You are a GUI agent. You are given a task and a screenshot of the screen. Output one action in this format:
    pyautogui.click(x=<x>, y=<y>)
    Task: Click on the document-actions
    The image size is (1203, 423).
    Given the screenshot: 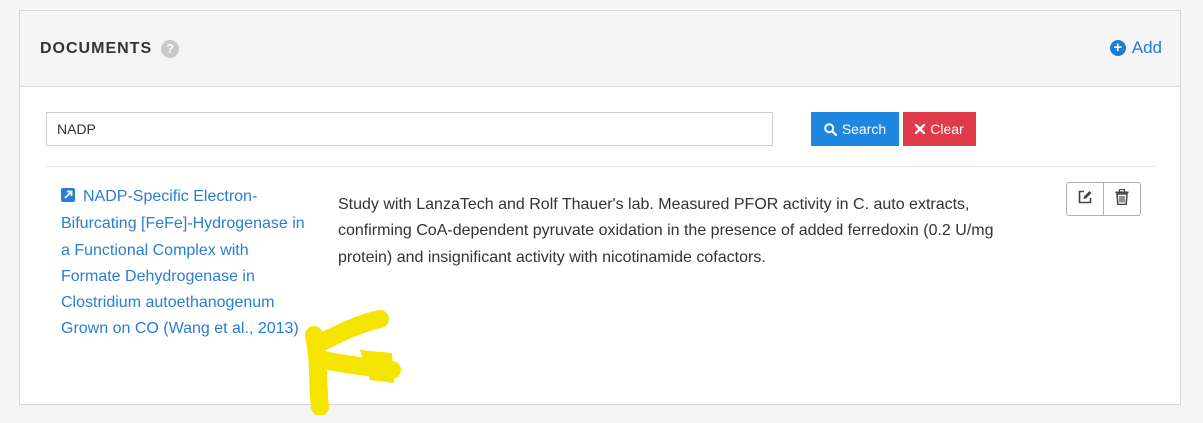 What is the action you would take?
    pyautogui.click(x=1103, y=199)
    